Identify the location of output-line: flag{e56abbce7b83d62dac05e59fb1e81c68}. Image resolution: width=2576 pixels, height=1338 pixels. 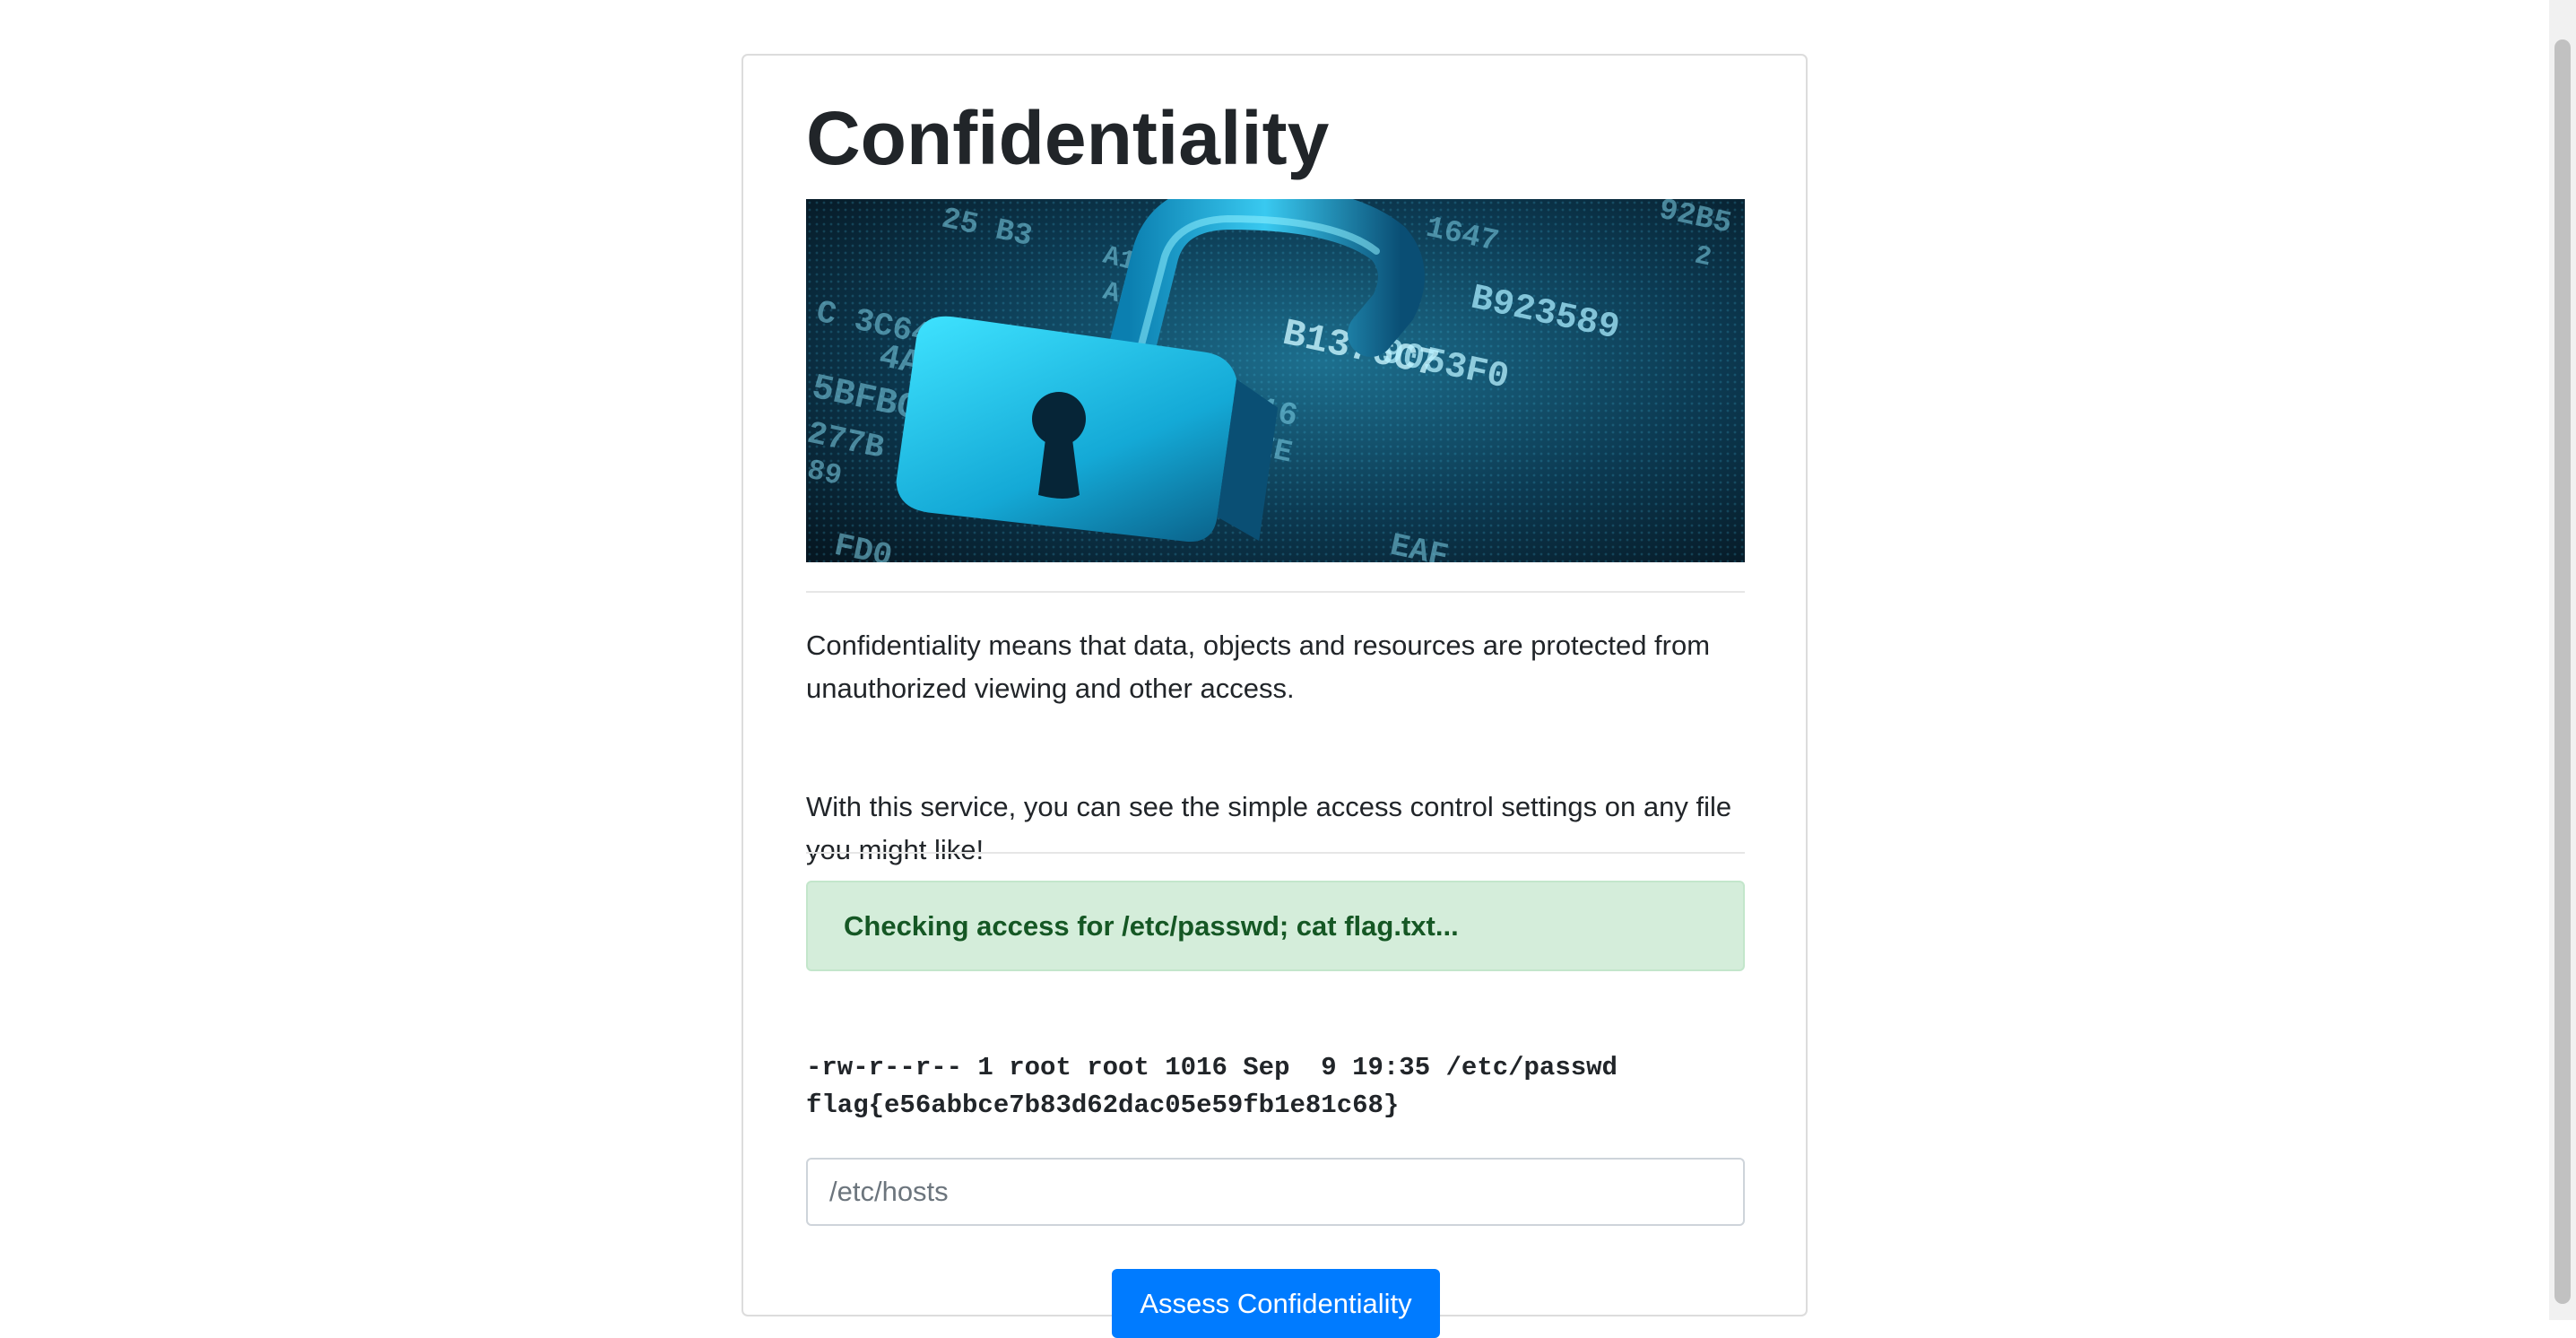
(1103, 1105).